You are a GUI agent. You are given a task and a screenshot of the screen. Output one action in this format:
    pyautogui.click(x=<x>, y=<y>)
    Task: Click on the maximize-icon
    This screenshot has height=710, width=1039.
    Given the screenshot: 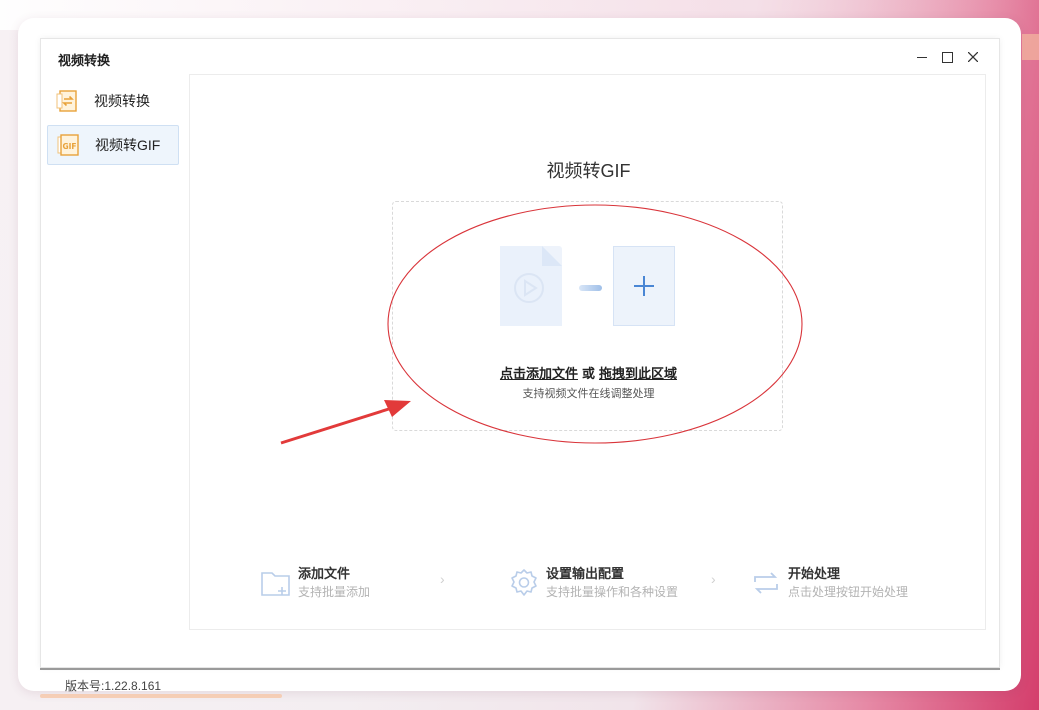 What is the action you would take?
    pyautogui.click(x=947, y=57)
    